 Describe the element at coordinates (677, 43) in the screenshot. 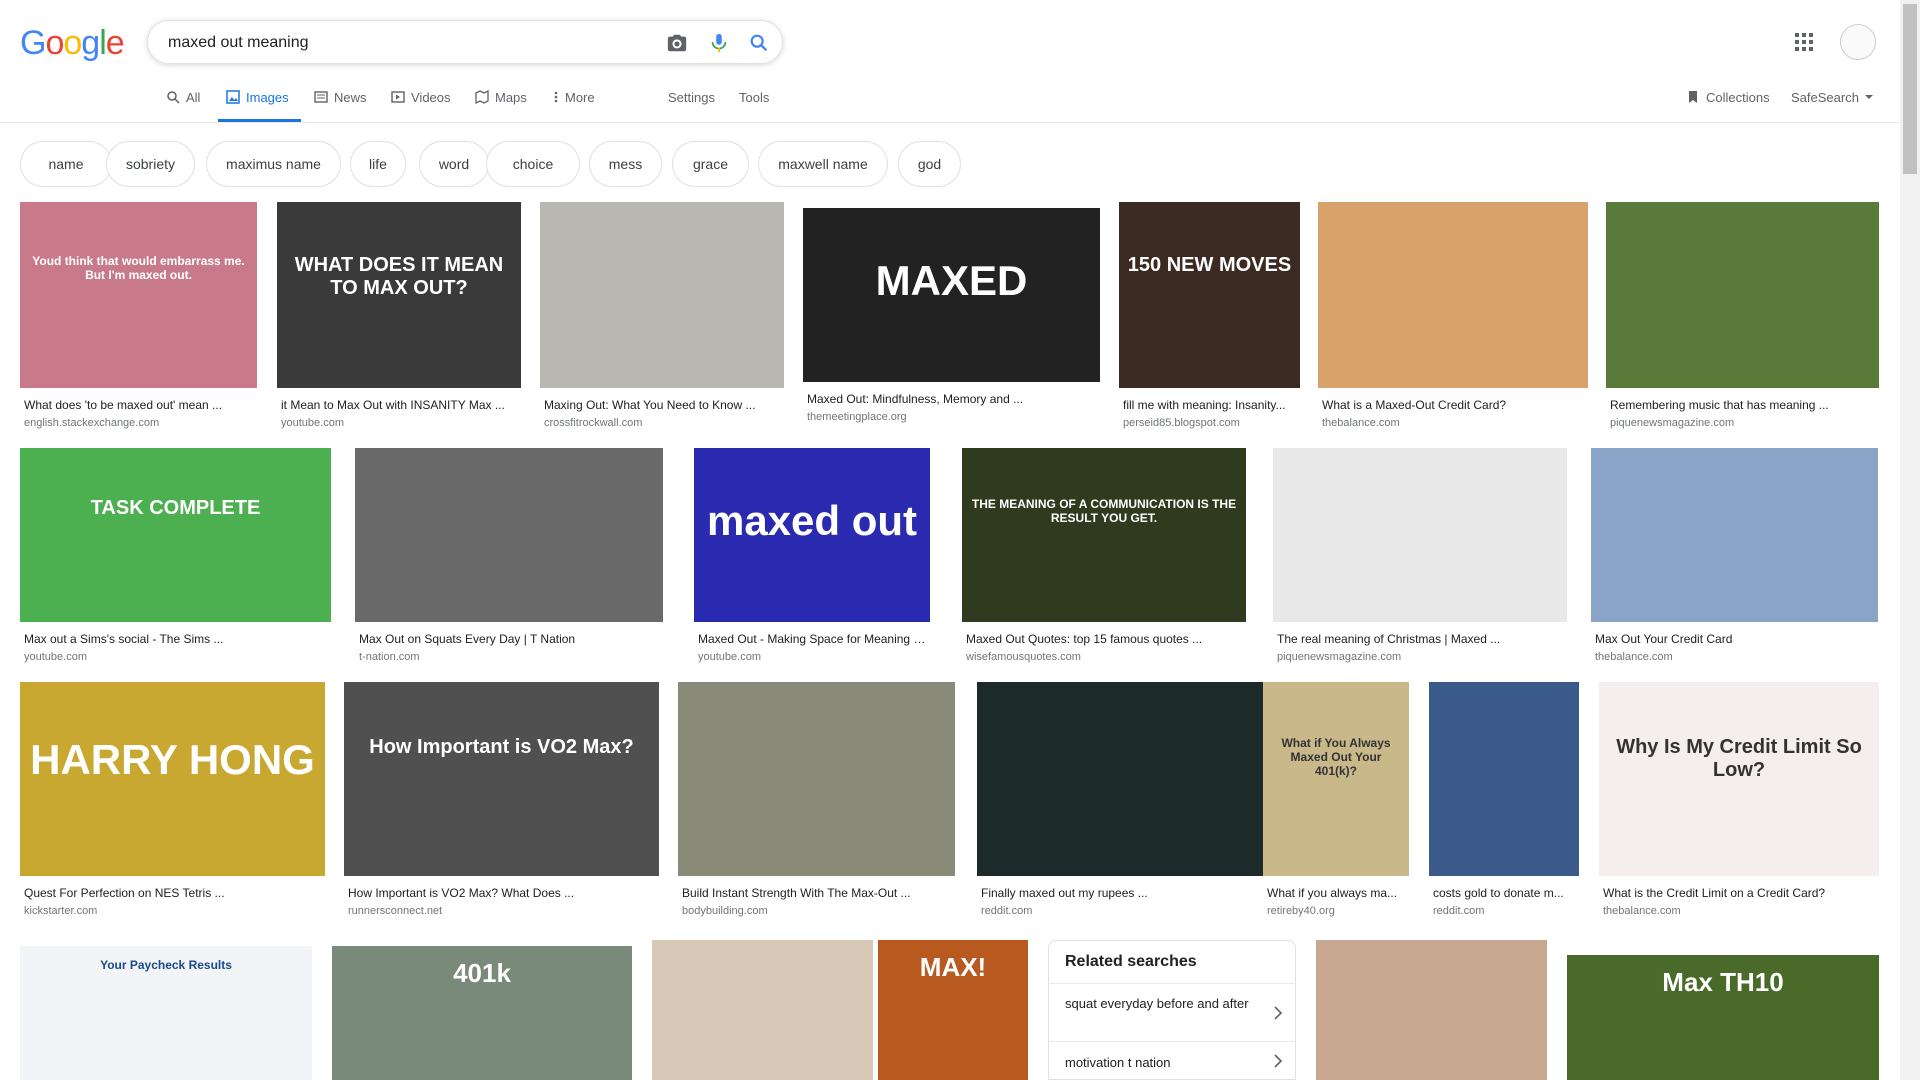

I see `camera-icon` at that location.